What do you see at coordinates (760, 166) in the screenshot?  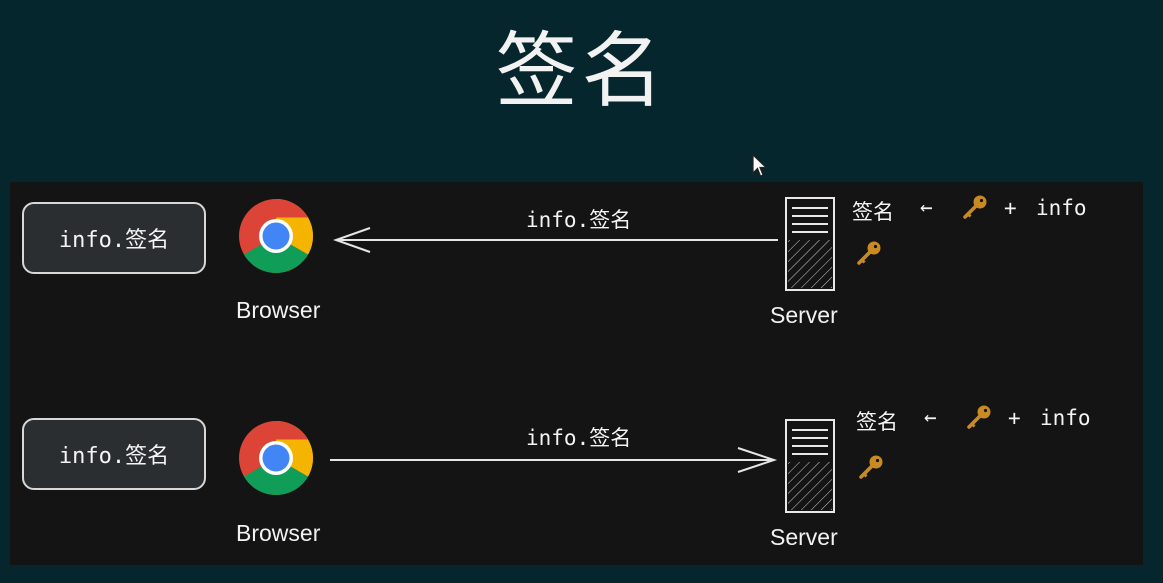 I see `mouse-cursor-icon` at bounding box center [760, 166].